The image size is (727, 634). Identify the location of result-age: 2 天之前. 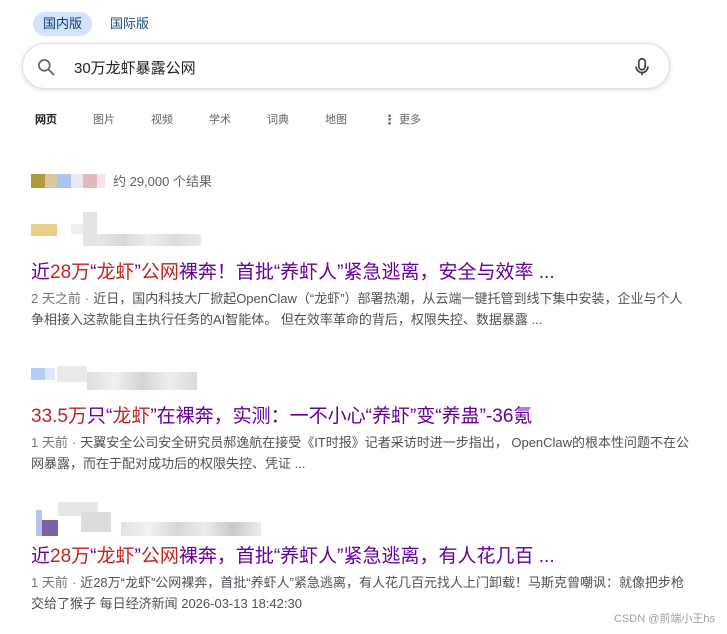
(56, 298).